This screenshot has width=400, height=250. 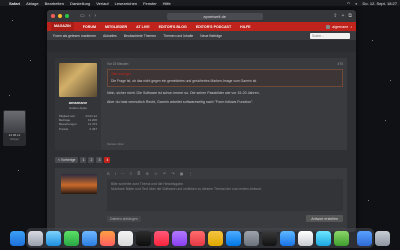 I want to click on safari-icon, so click(x=53, y=238).